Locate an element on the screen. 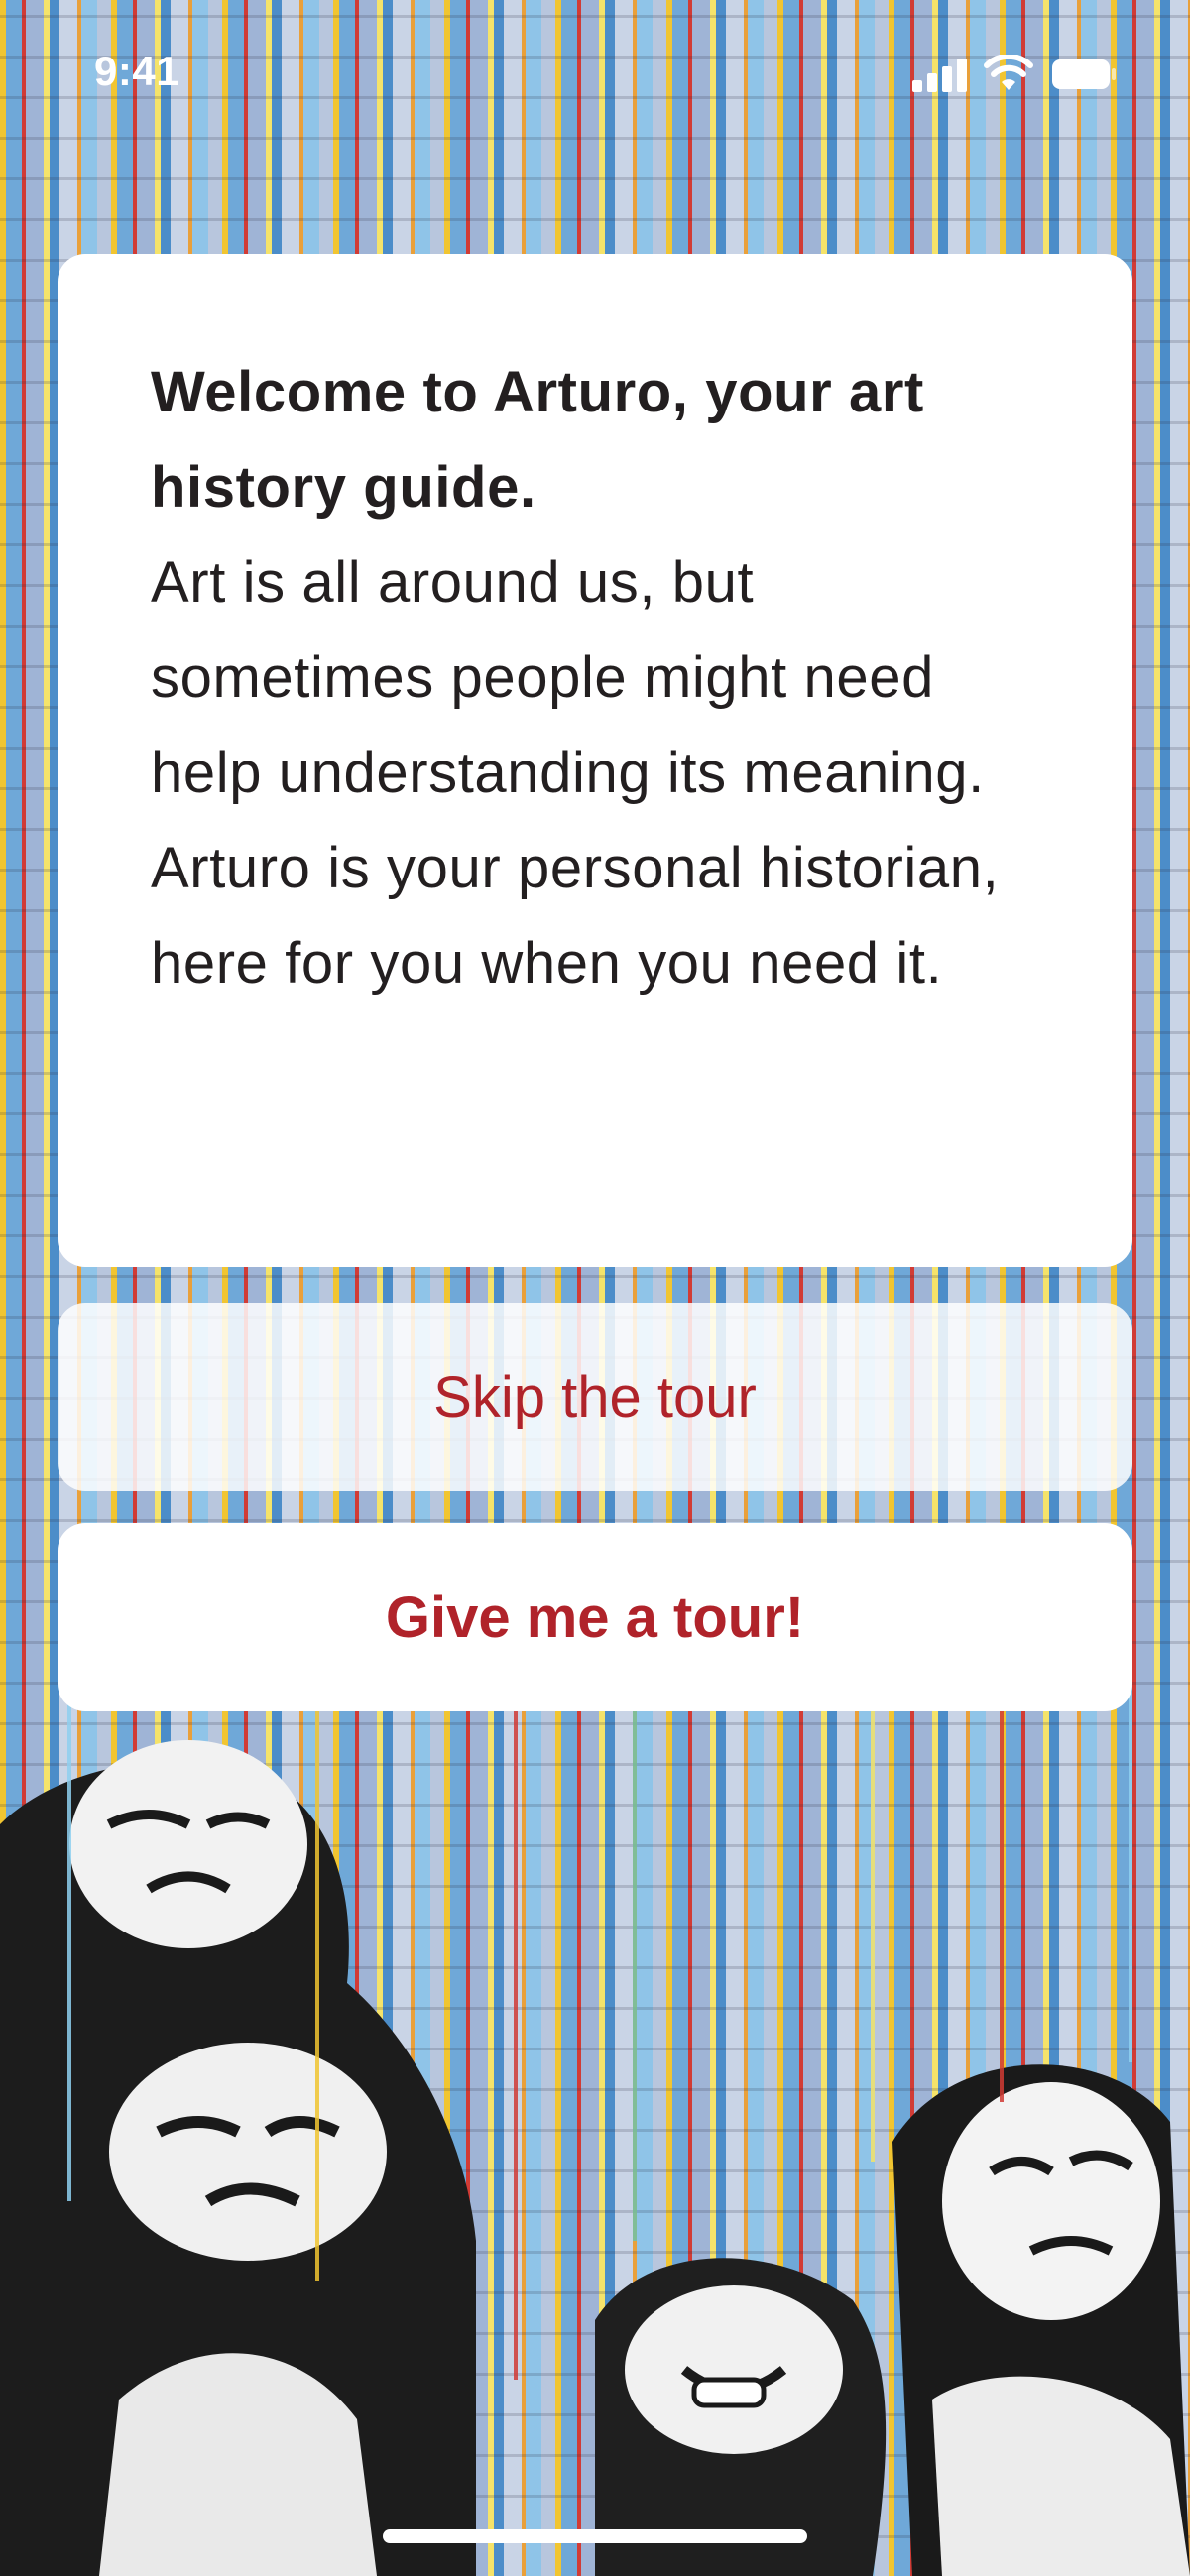  signal-icon is located at coordinates (939, 76).